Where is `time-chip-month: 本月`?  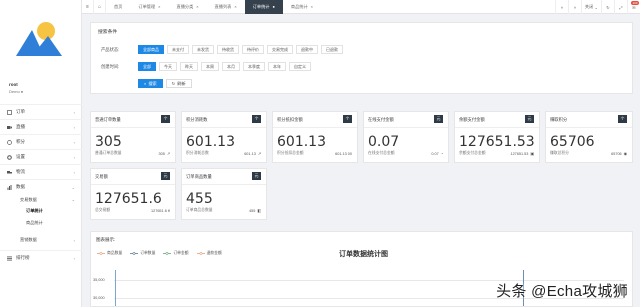
time-chip-month: 本月 is located at coordinates (231, 66).